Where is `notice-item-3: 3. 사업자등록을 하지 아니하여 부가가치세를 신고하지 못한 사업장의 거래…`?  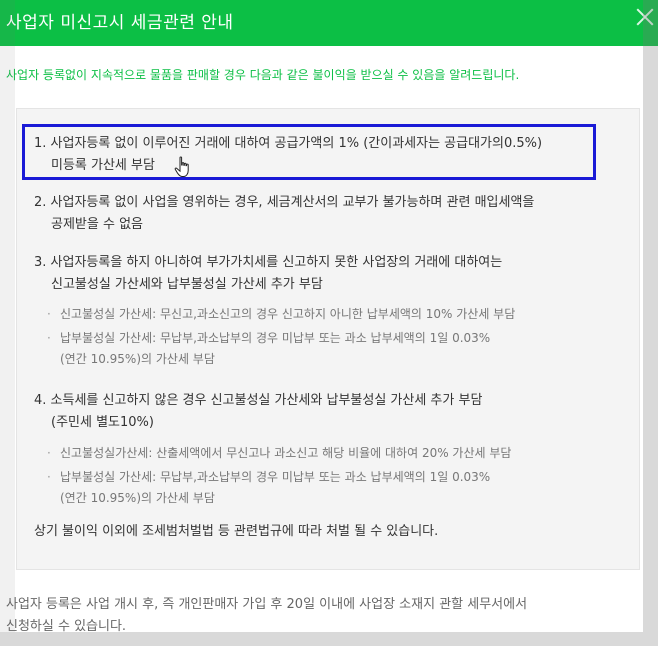
notice-item-3: 3. 사업자등록을 하지 아니하여 부가가치세를 신고하지 못한 사업장의 거래… is located at coordinates (268, 274).